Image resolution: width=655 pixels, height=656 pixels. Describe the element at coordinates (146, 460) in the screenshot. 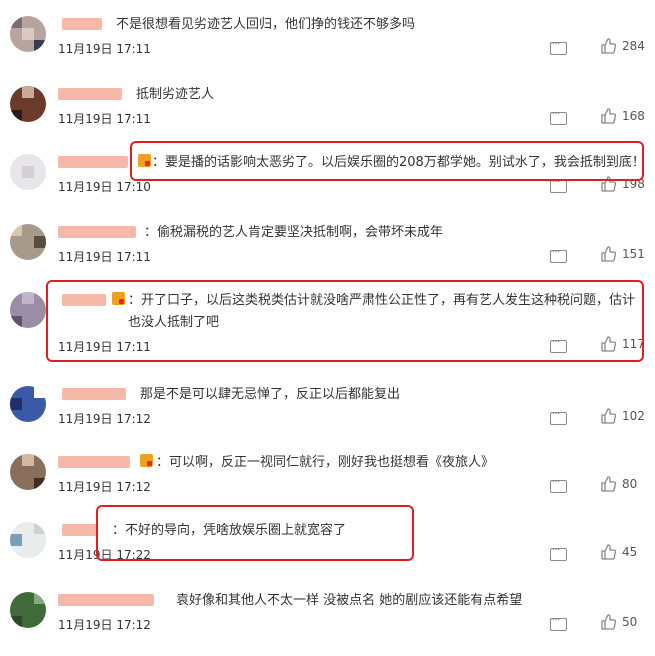

I see `user-badge-icon` at that location.